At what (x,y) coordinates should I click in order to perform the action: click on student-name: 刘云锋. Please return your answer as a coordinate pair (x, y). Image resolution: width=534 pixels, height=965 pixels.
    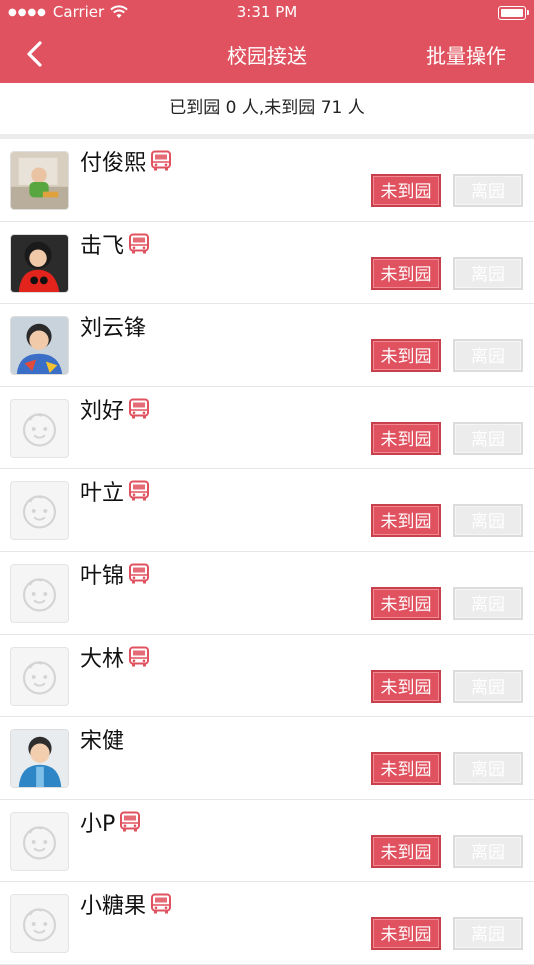
    Looking at the image, I should click on (113, 329).